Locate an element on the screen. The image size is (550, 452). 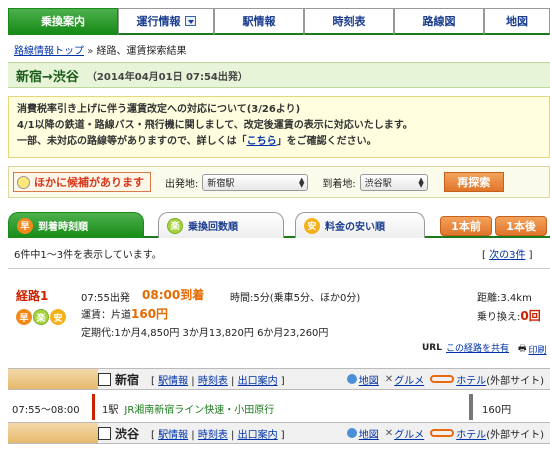
segment-time: 07:55～08:00 is located at coordinates (46, 410).